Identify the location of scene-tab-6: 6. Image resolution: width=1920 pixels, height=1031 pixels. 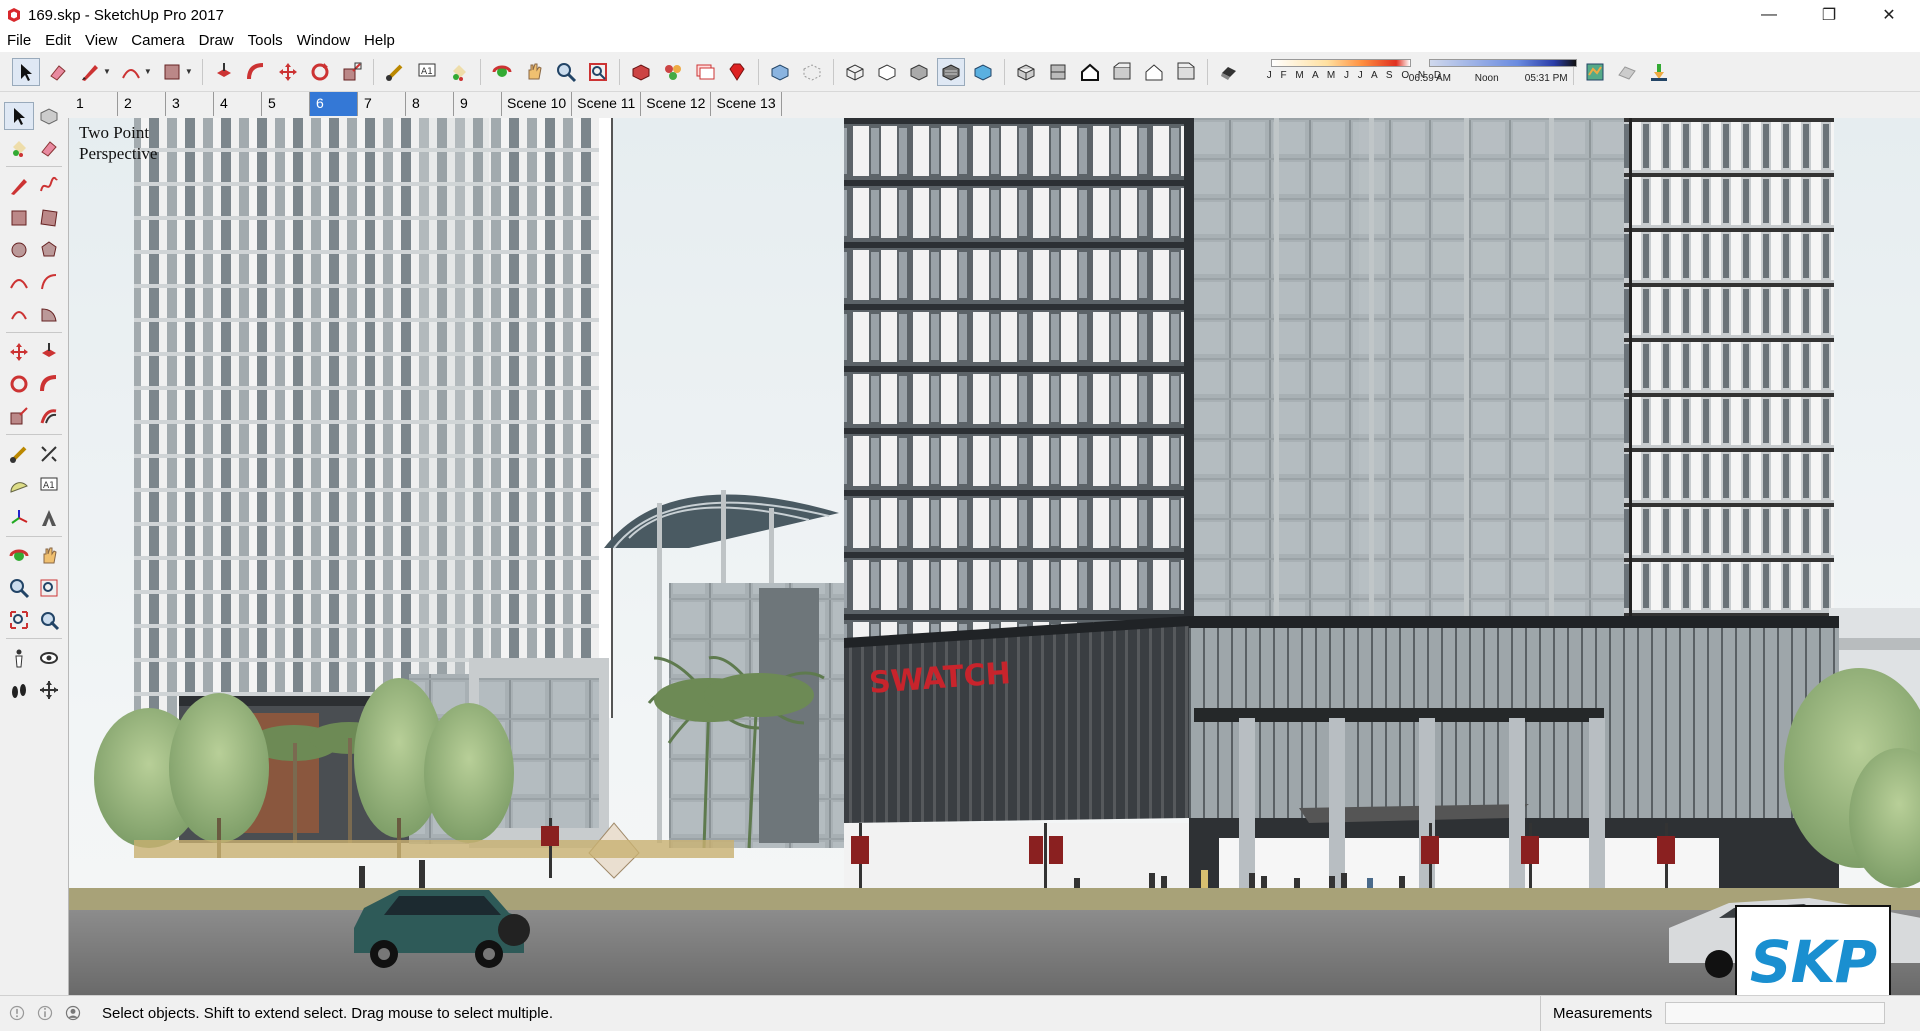
(334, 104).